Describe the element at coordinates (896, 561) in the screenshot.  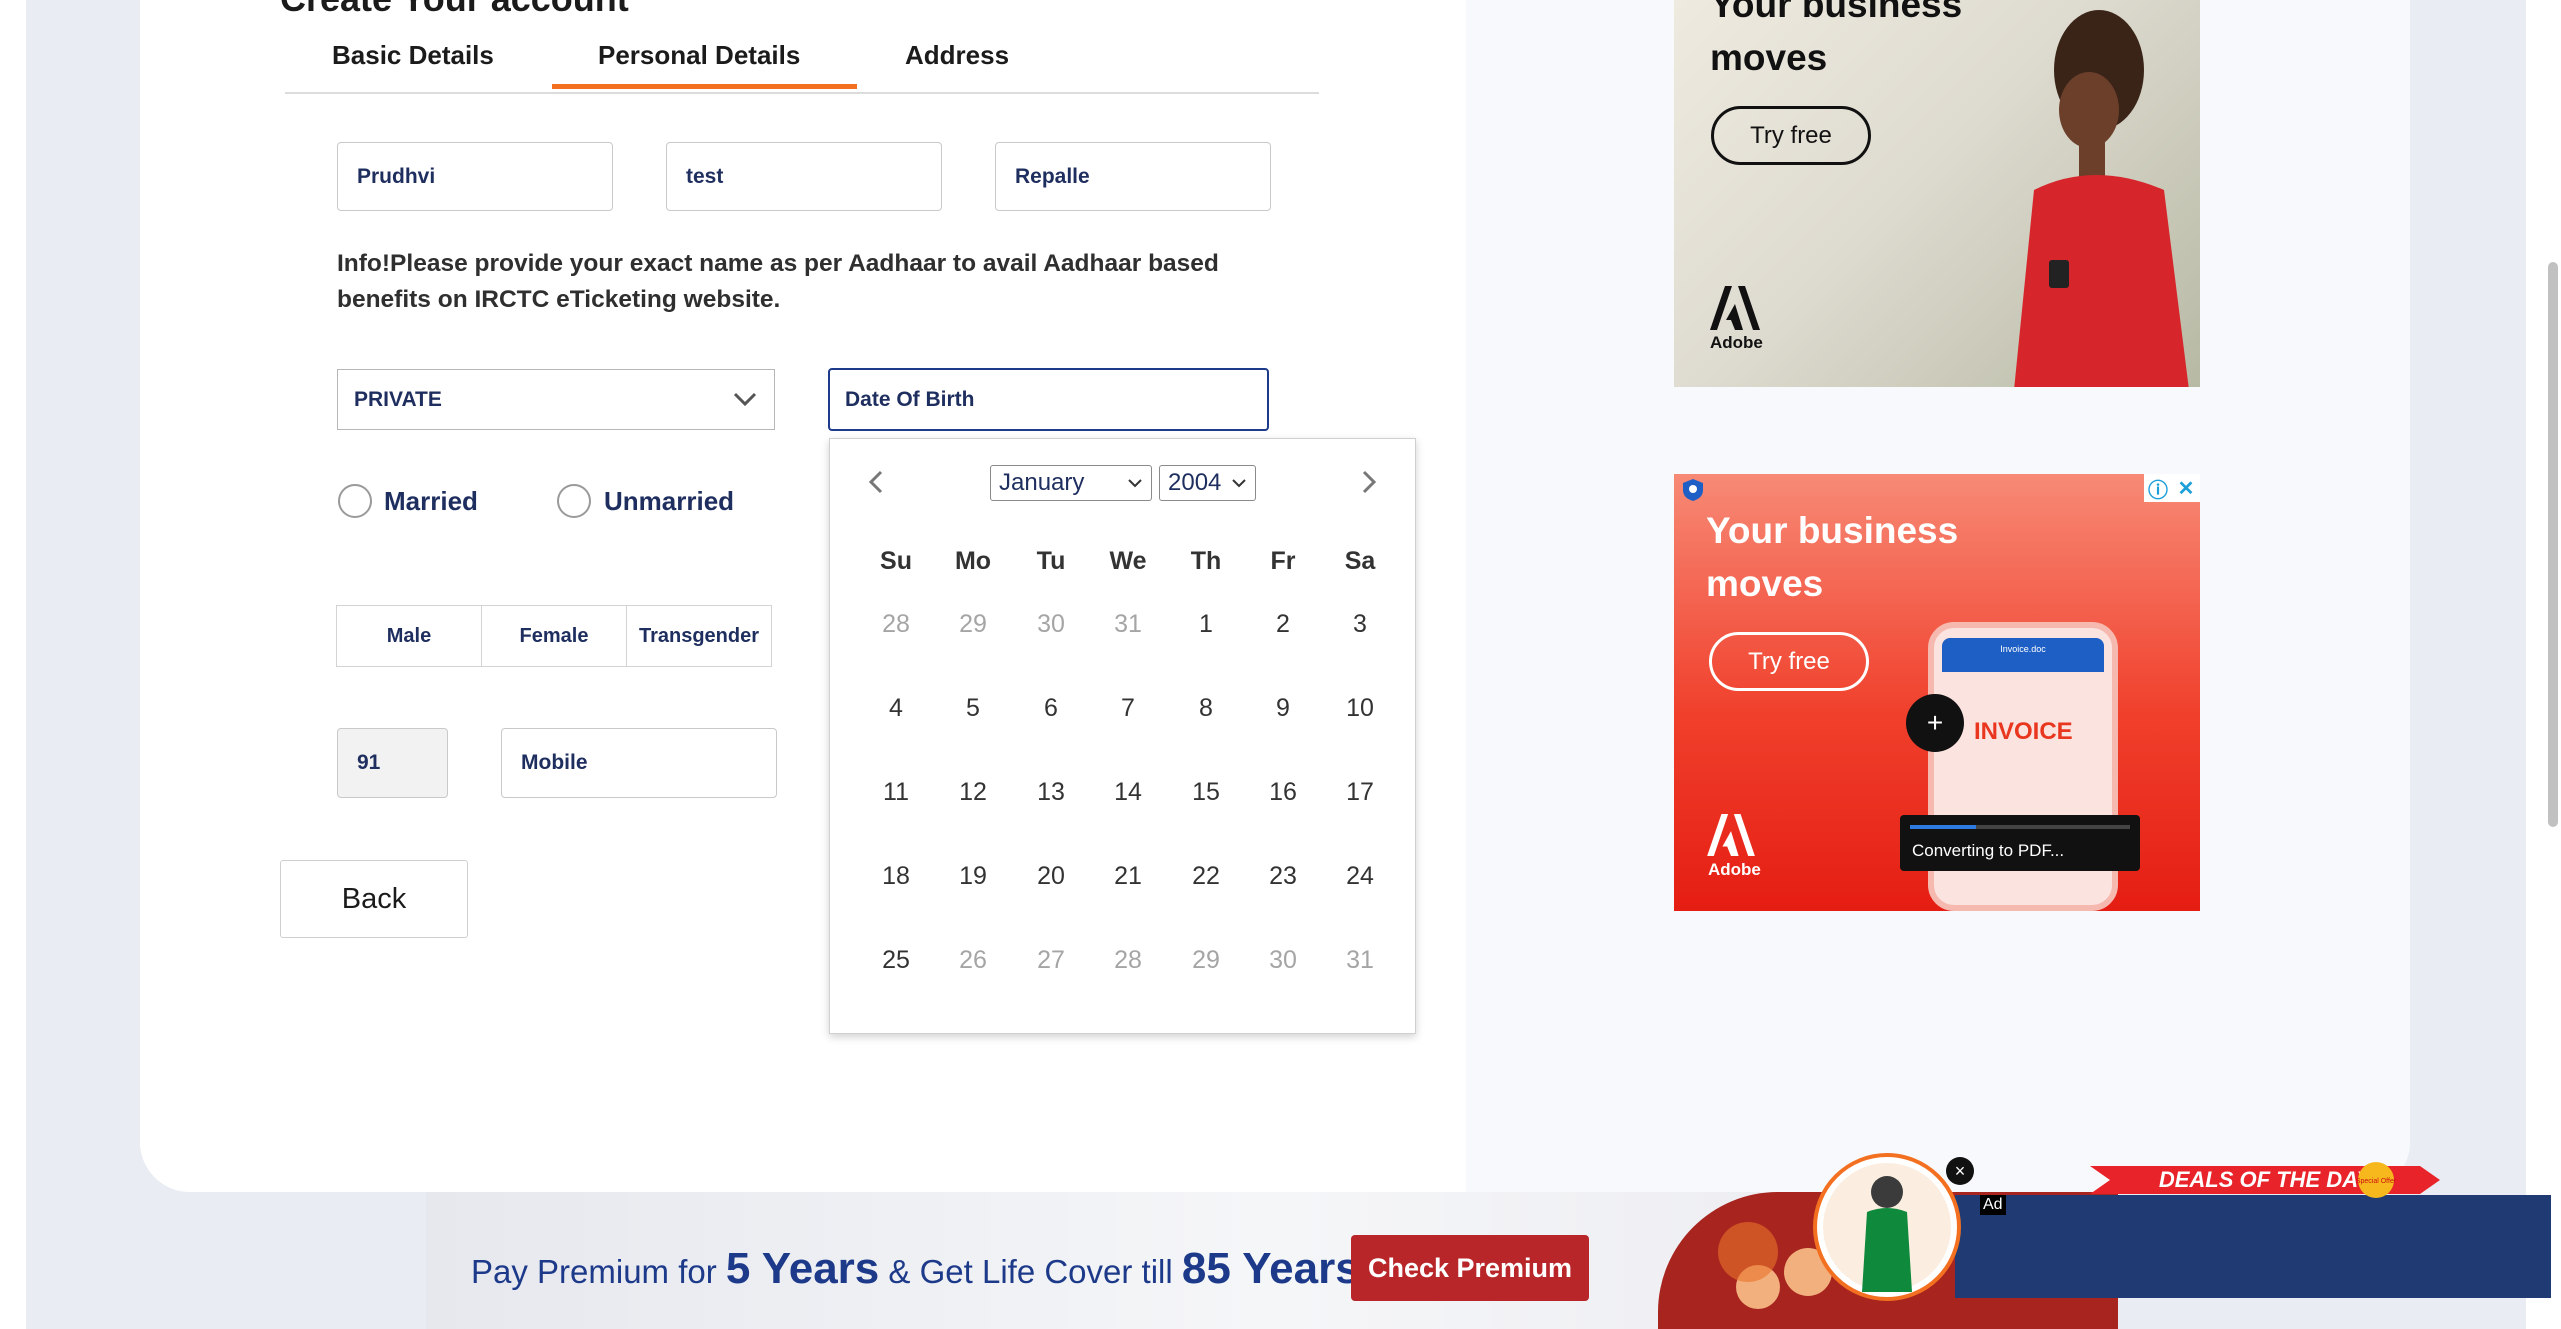
I see `weekday-header: Su` at that location.